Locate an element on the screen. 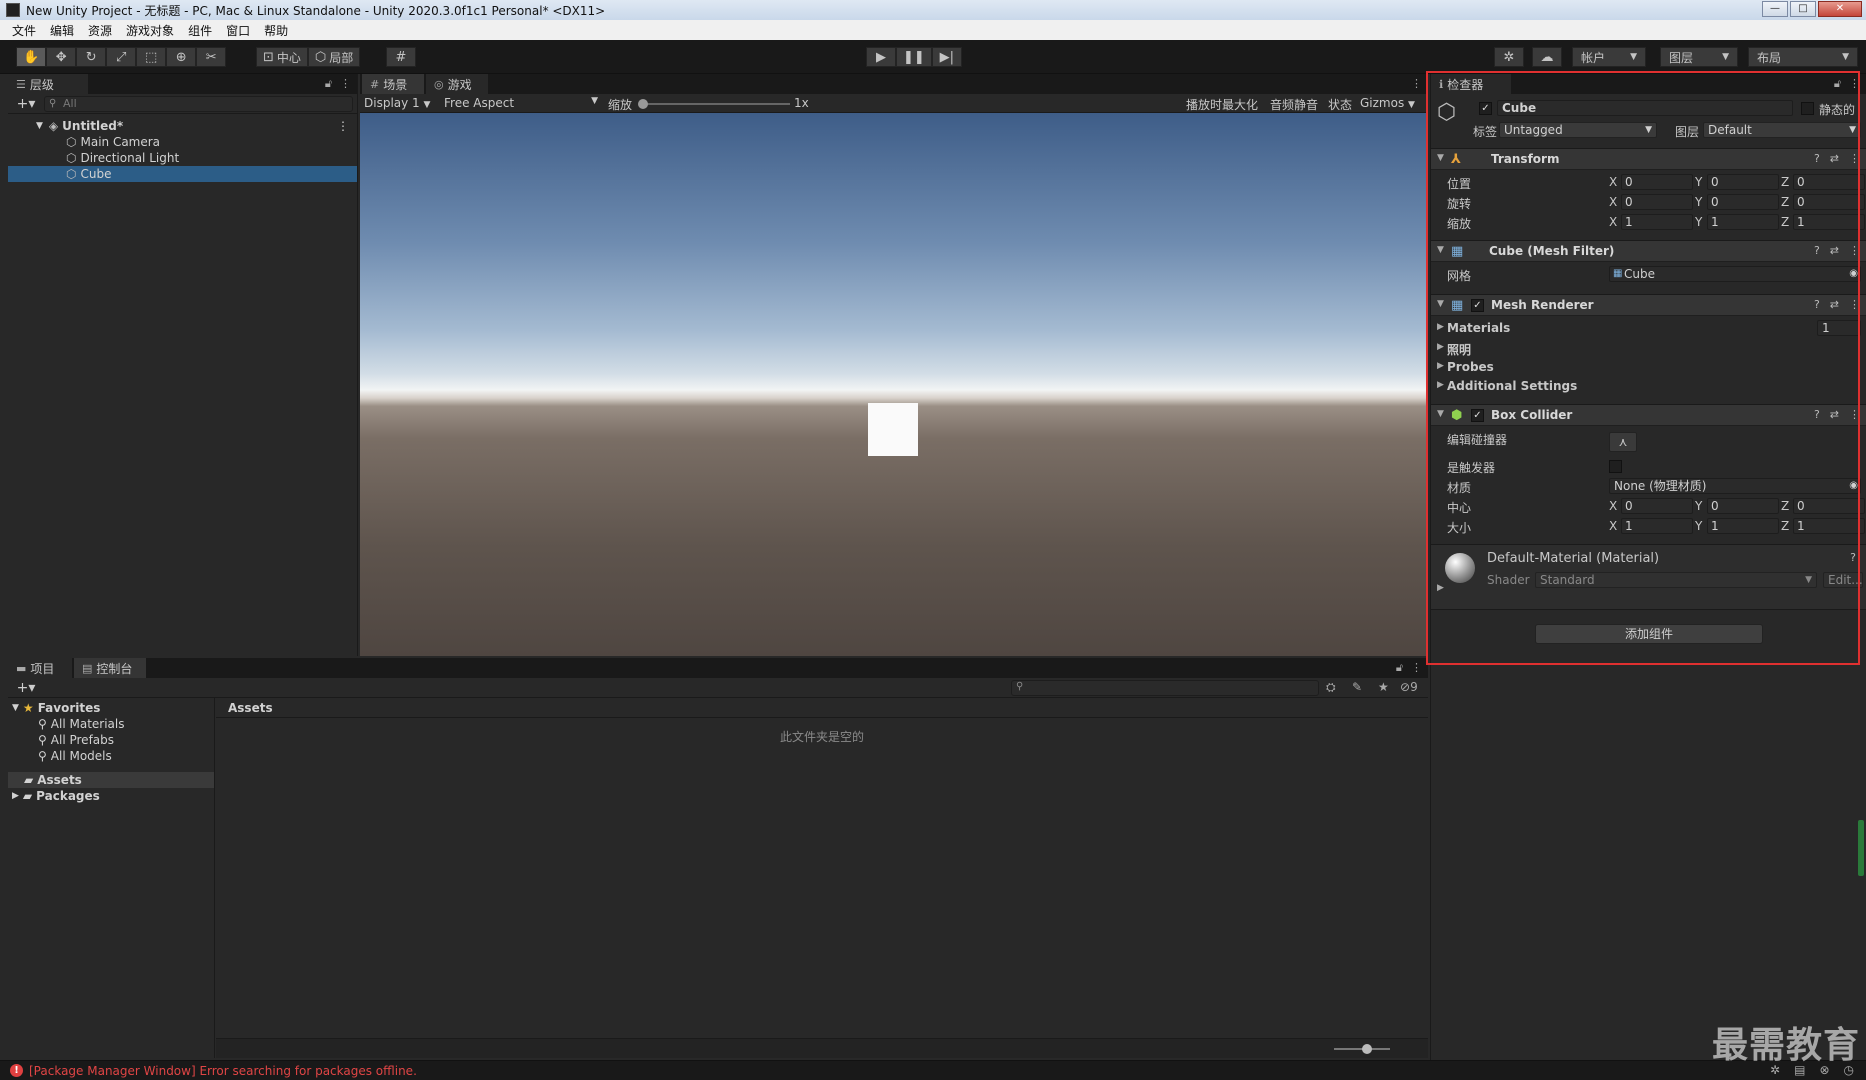 This screenshot has height=1080, width=1866. pivot-toggle: ⊡ 中心 is located at coordinates (282, 57).